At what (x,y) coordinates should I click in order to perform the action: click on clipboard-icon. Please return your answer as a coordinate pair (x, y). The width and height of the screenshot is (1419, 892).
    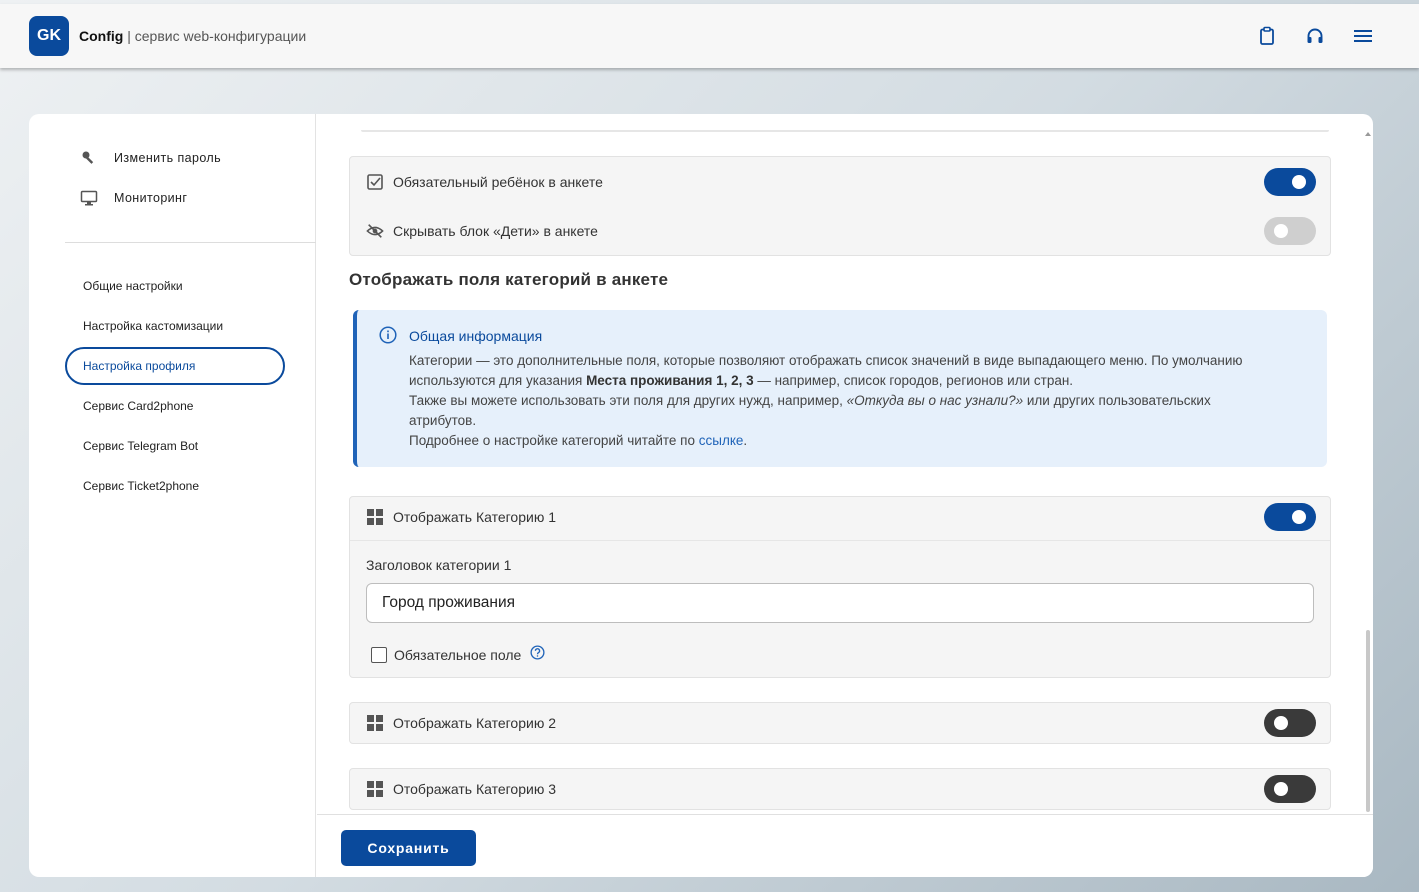
    Looking at the image, I should click on (1267, 36).